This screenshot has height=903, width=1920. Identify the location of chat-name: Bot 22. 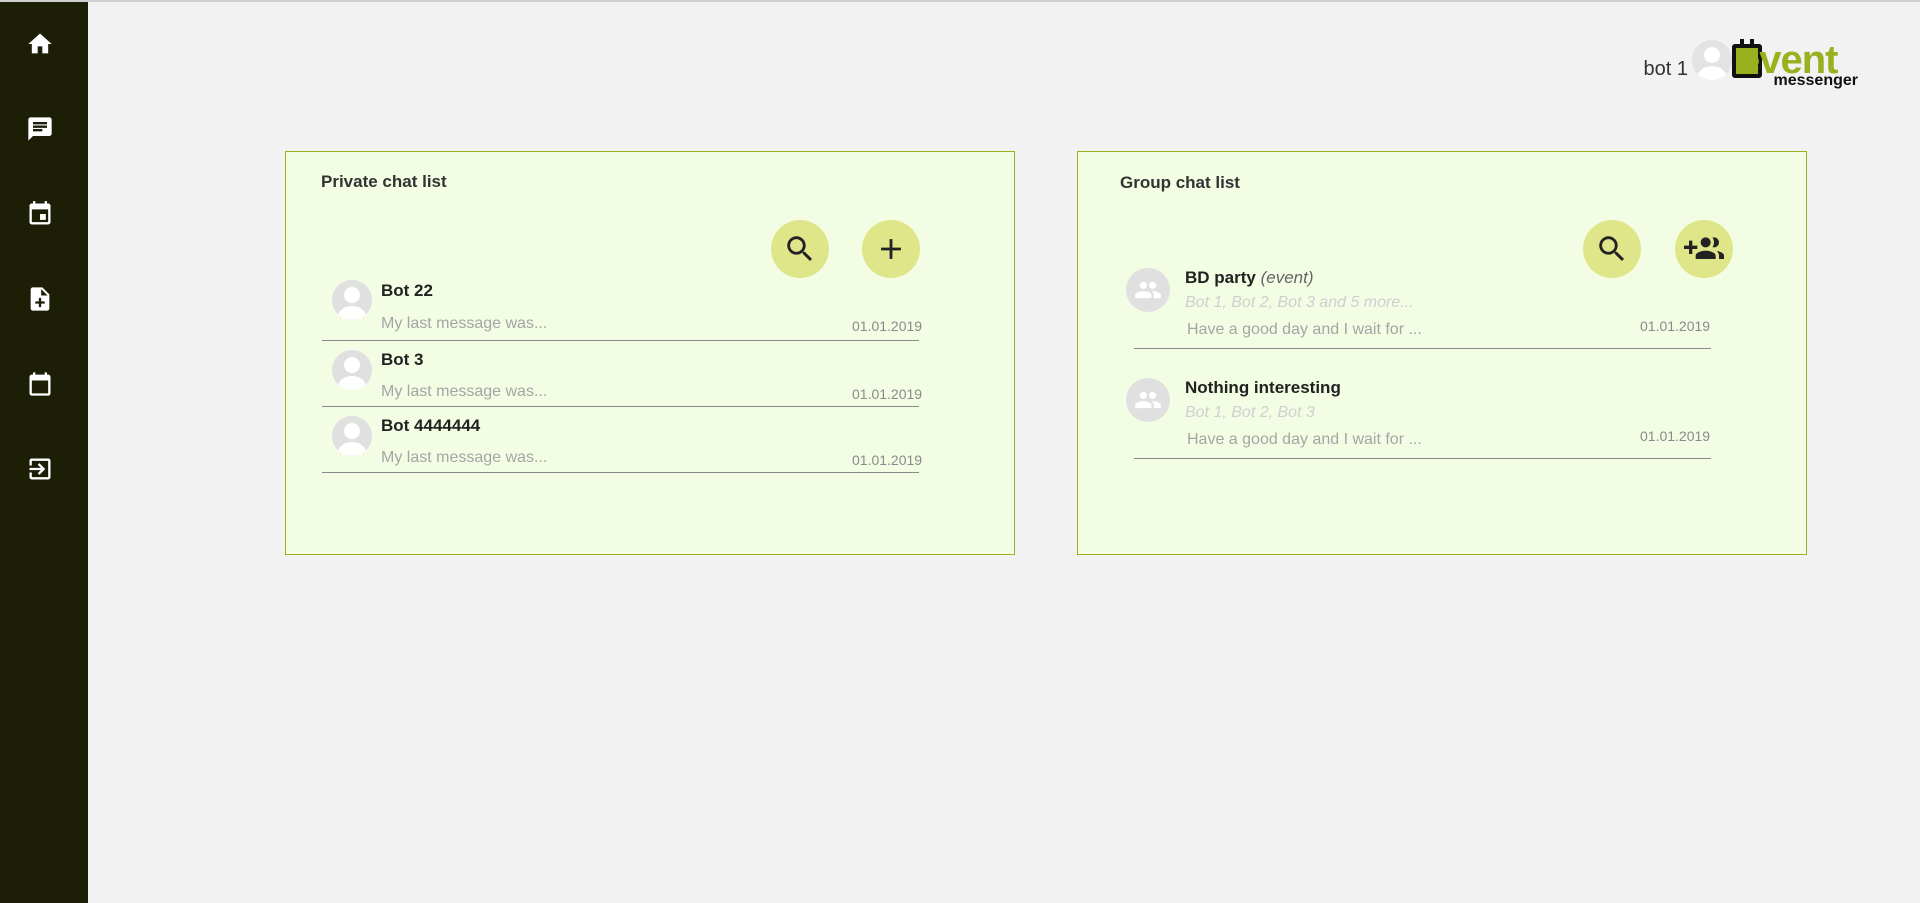
(407, 290).